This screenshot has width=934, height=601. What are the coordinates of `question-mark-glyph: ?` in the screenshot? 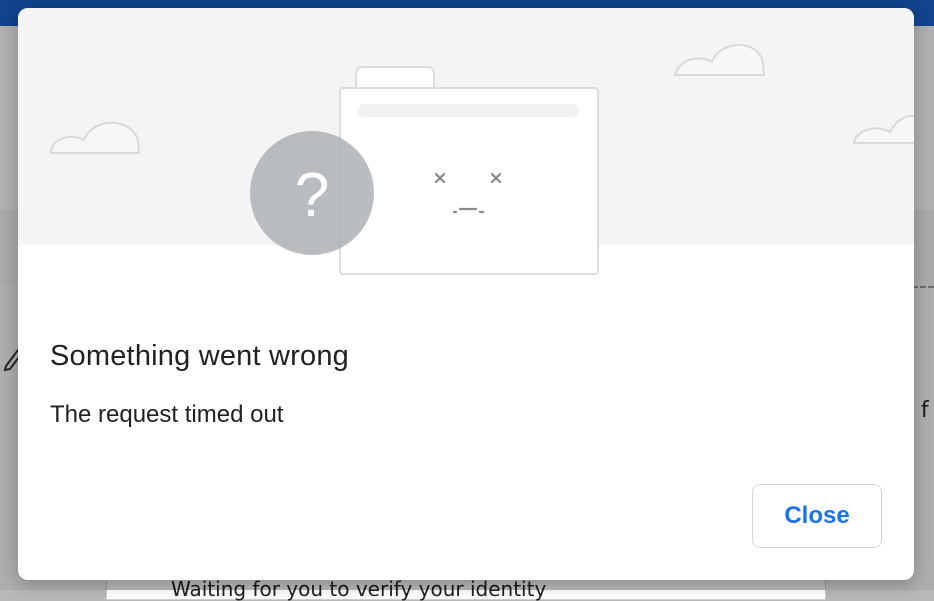 It's located at (312, 195).